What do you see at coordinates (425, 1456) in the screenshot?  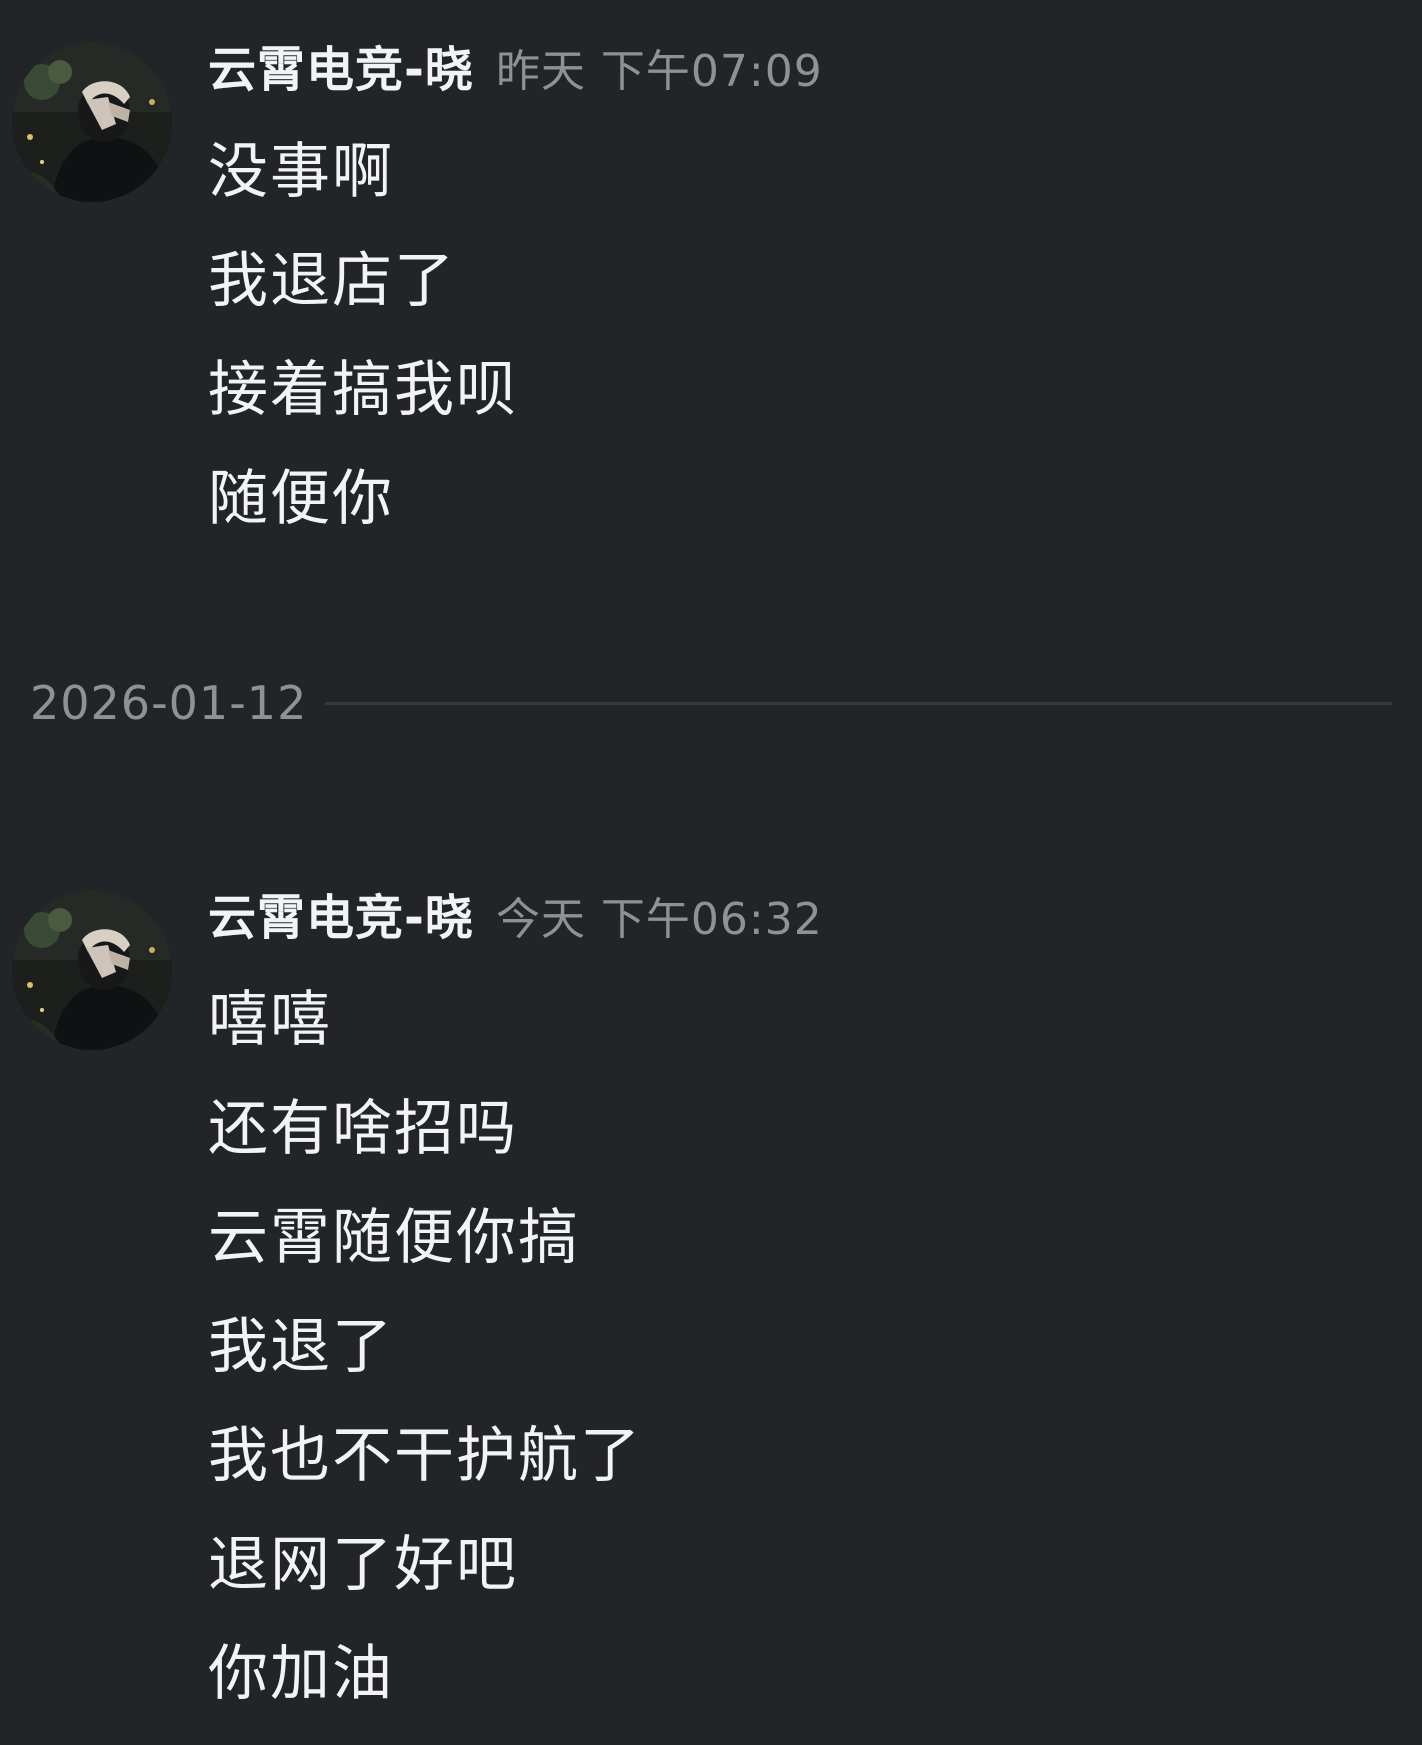 I see `message-line: 我也不干护航了` at bounding box center [425, 1456].